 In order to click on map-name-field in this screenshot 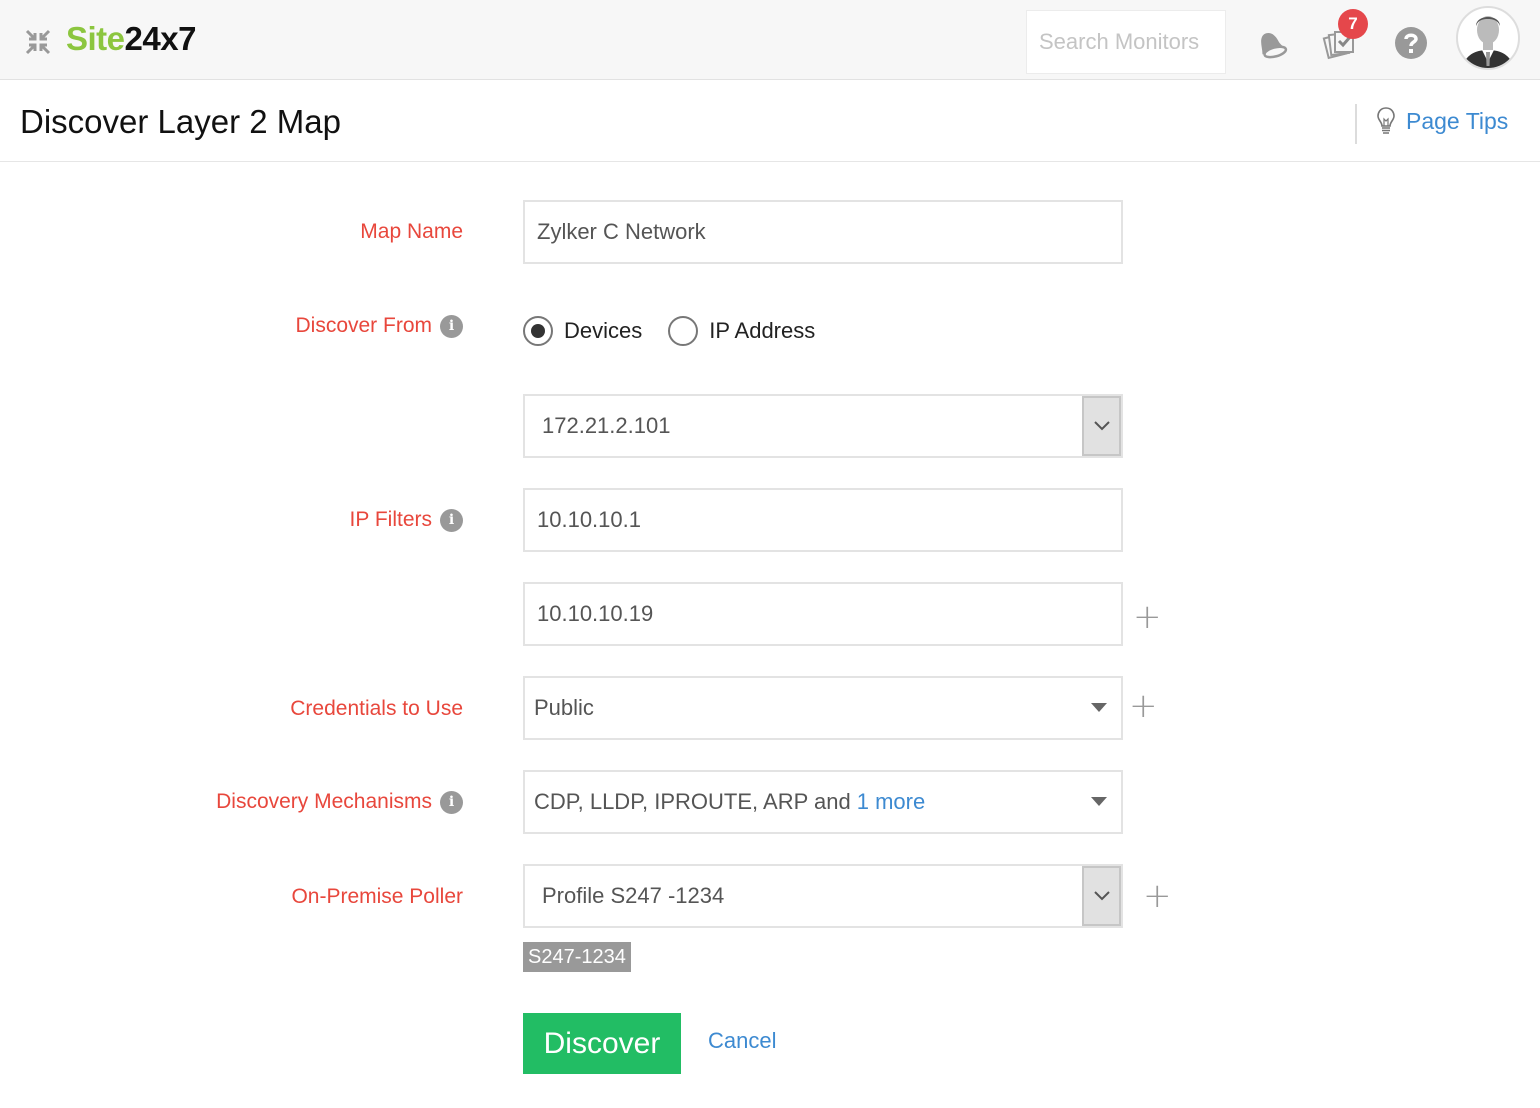, I will do `click(823, 232)`.